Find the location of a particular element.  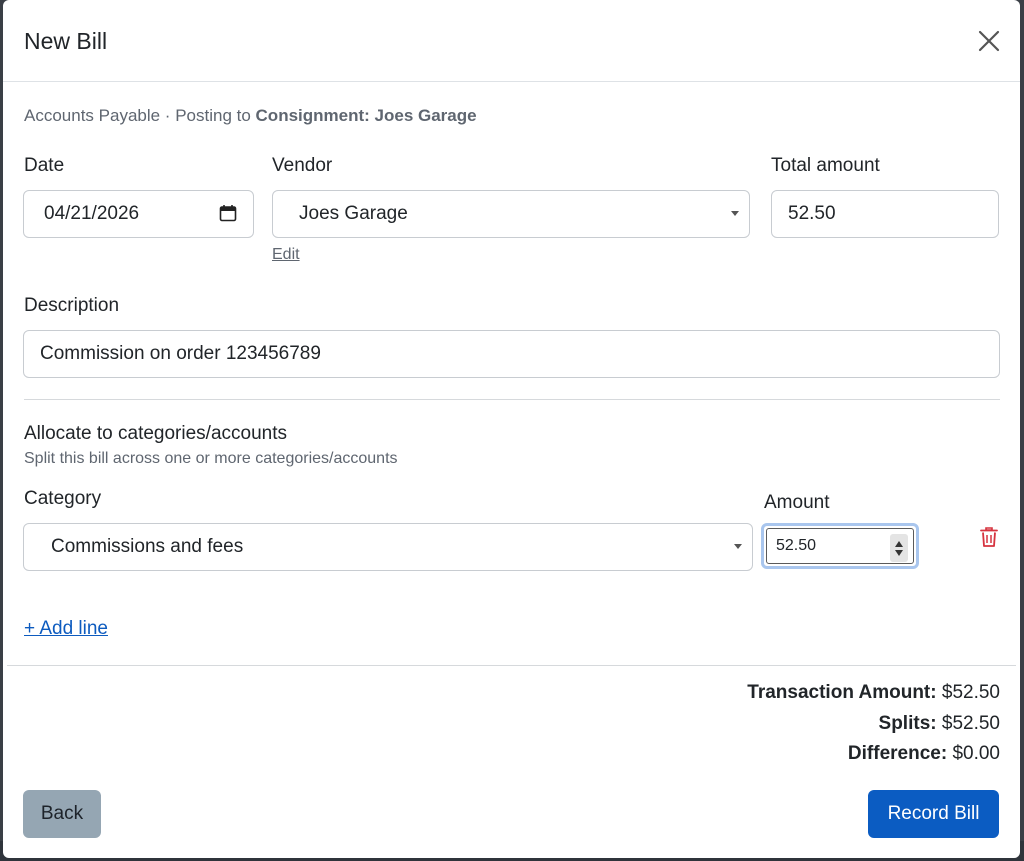

difference-label: Difference: is located at coordinates (897, 753).